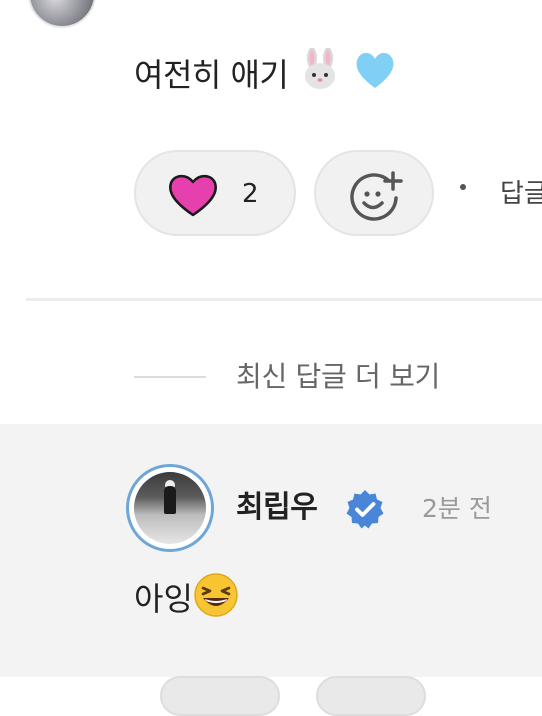 This screenshot has height=716, width=542. What do you see at coordinates (376, 196) in the screenshot?
I see `add-reaction-icon` at bounding box center [376, 196].